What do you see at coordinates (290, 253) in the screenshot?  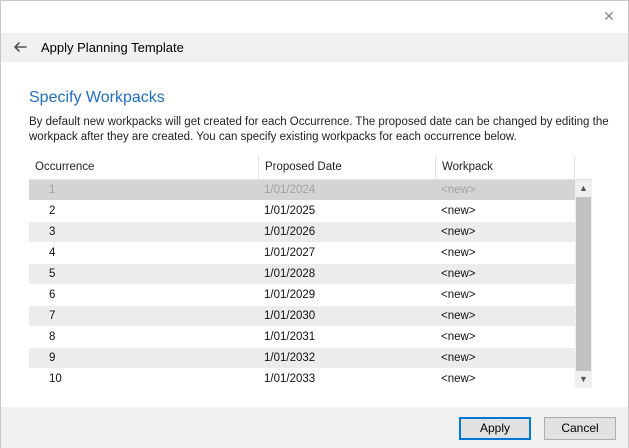 I see `proposed-date-cell: 1/01/2027` at bounding box center [290, 253].